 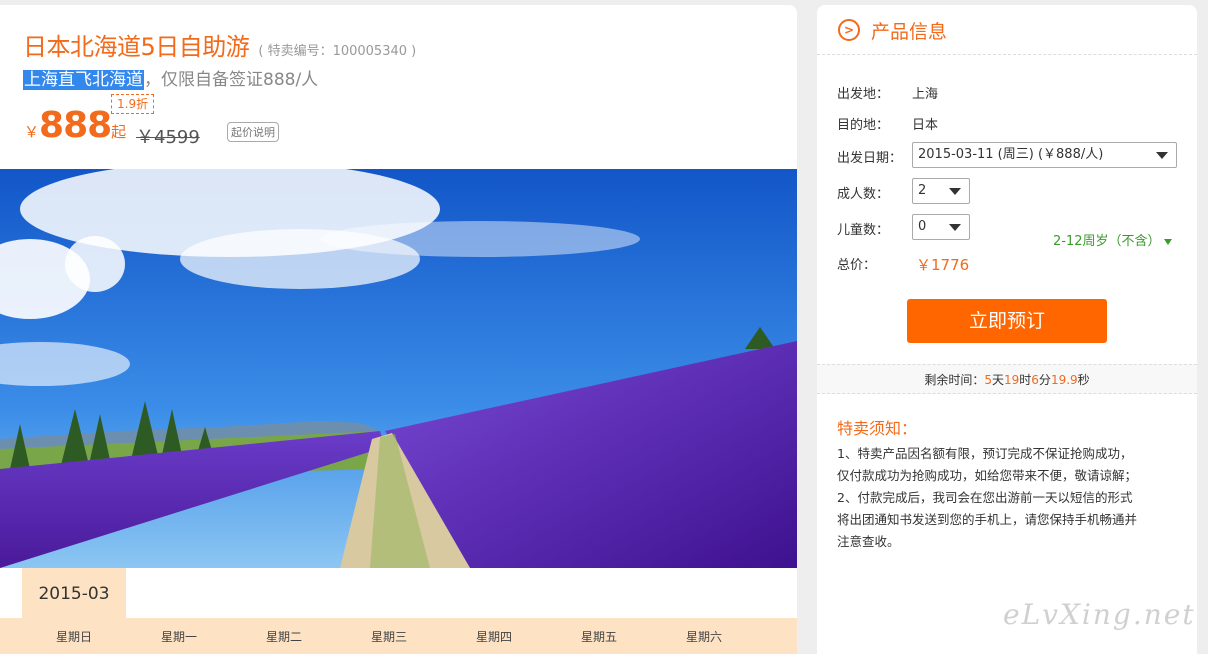 I want to click on child-age-text: 2-12周岁（不含）, so click(x=1107, y=241).